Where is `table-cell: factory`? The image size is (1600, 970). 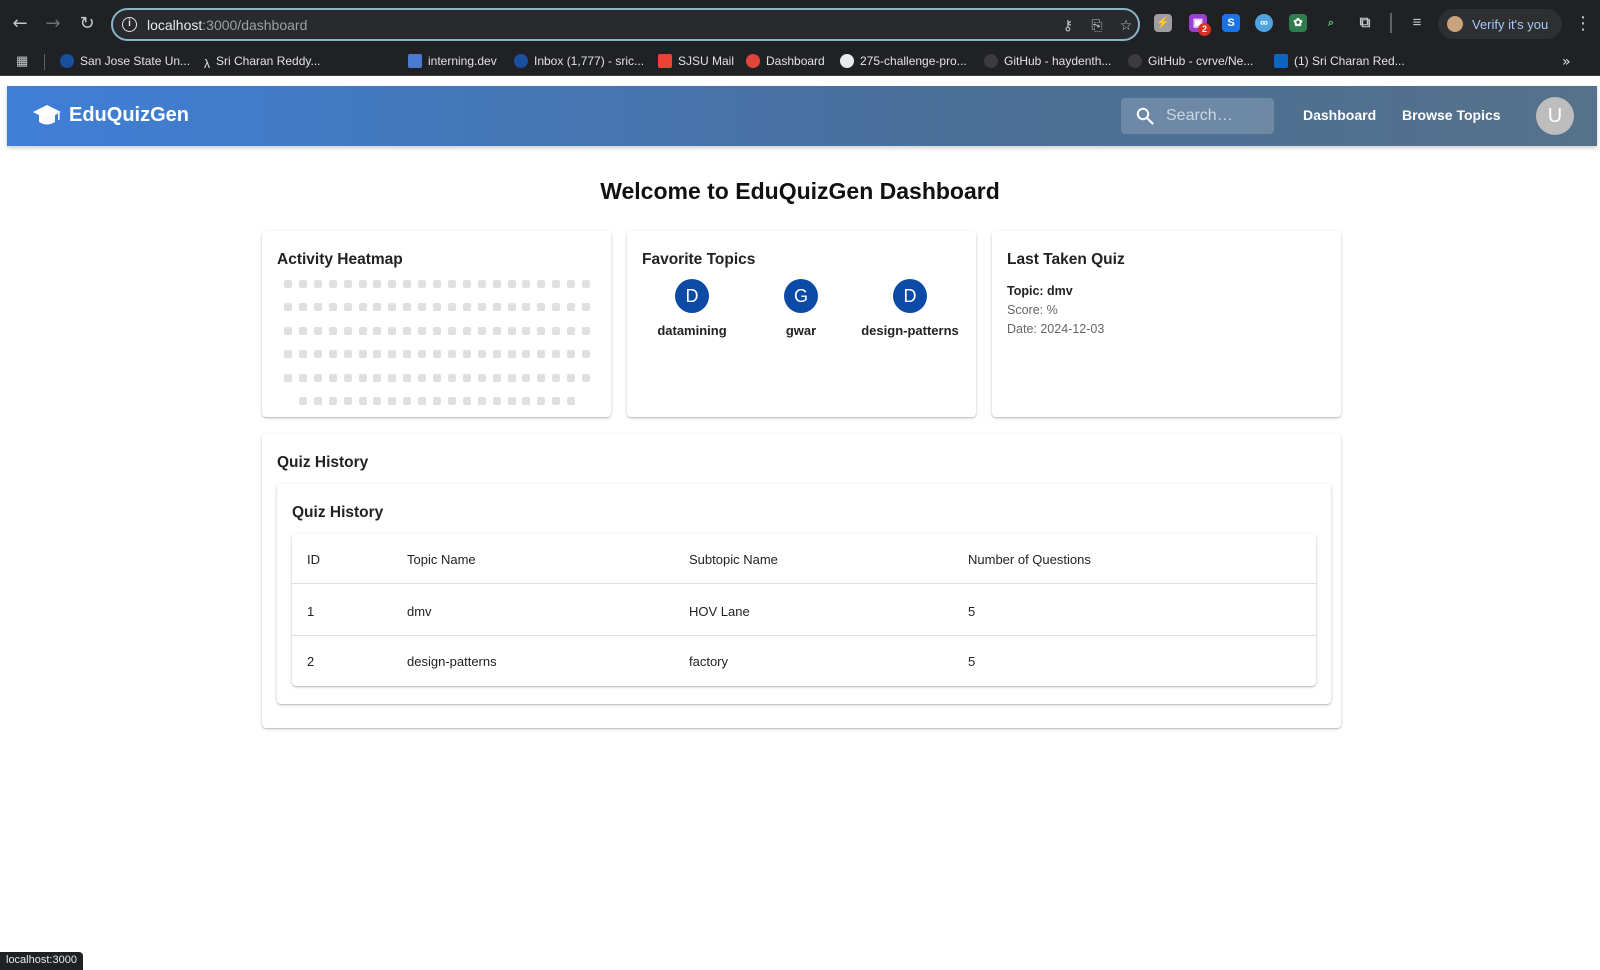 table-cell: factory is located at coordinates (709, 661).